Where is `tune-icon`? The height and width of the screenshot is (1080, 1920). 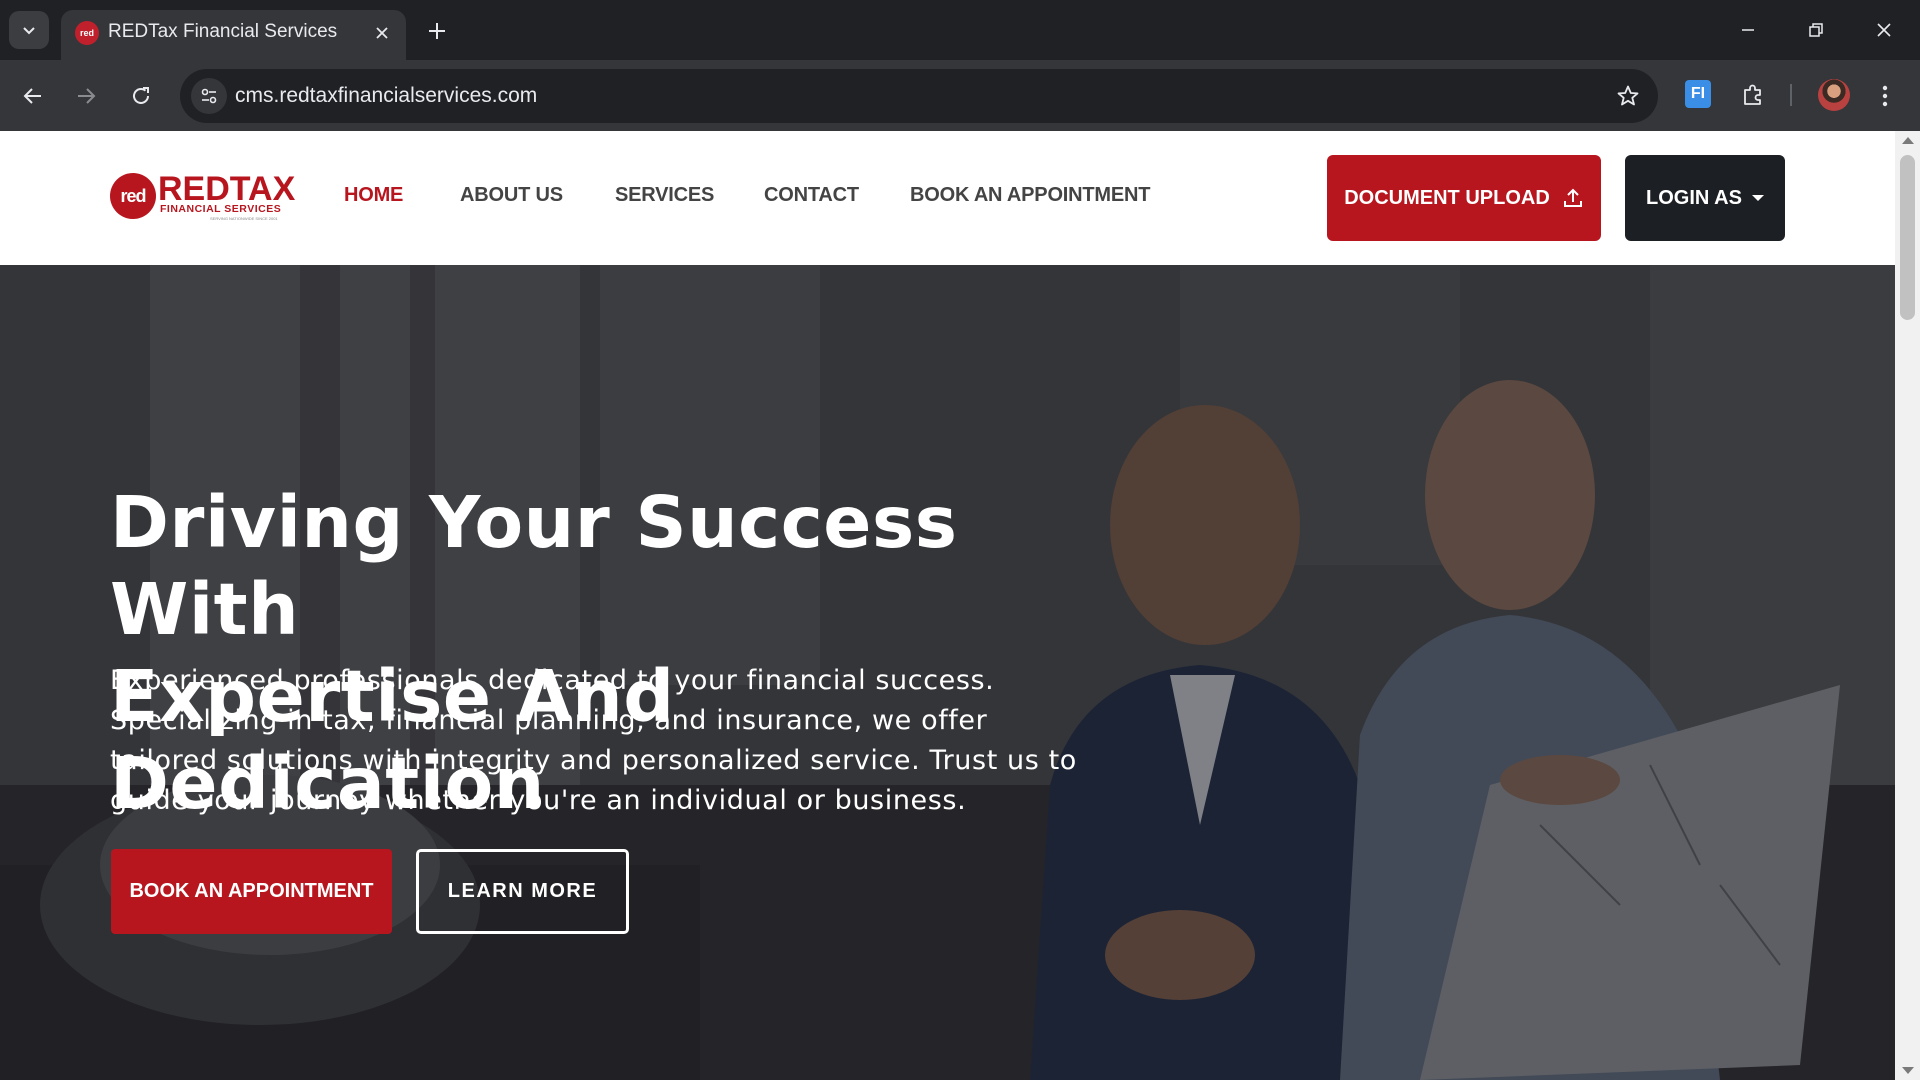 tune-icon is located at coordinates (209, 96).